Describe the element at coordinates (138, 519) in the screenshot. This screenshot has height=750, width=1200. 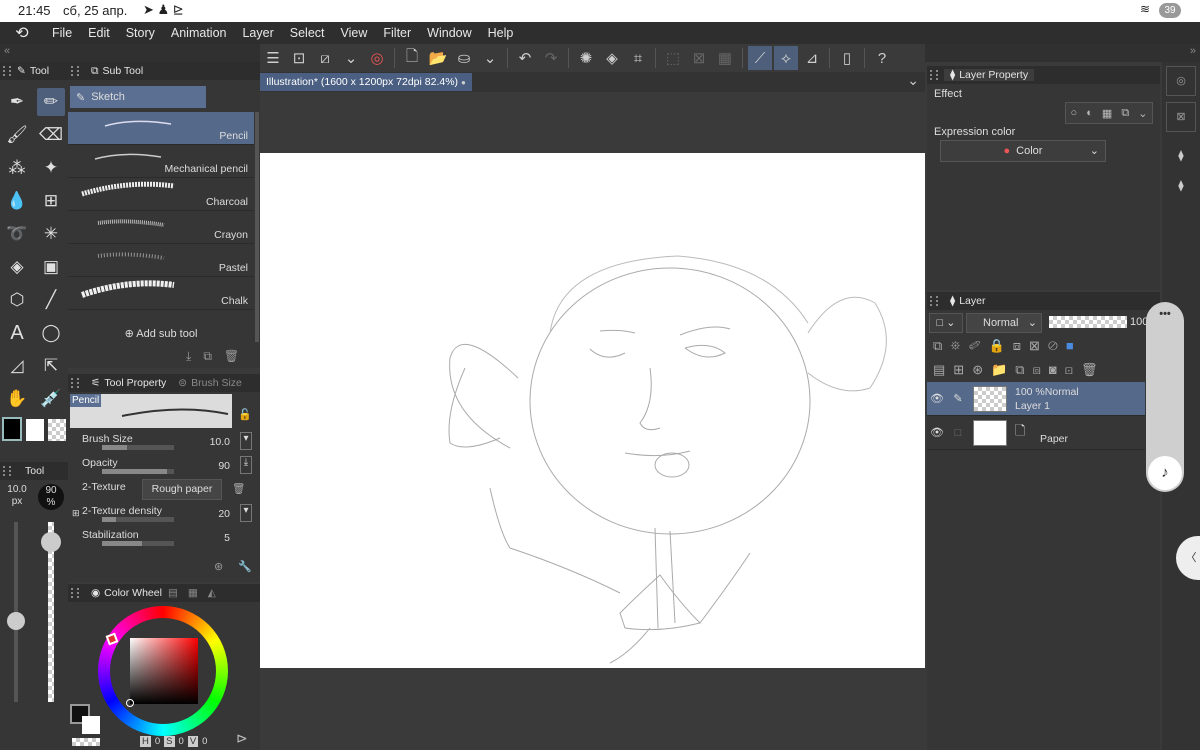
I see `texture-density-bar` at that location.